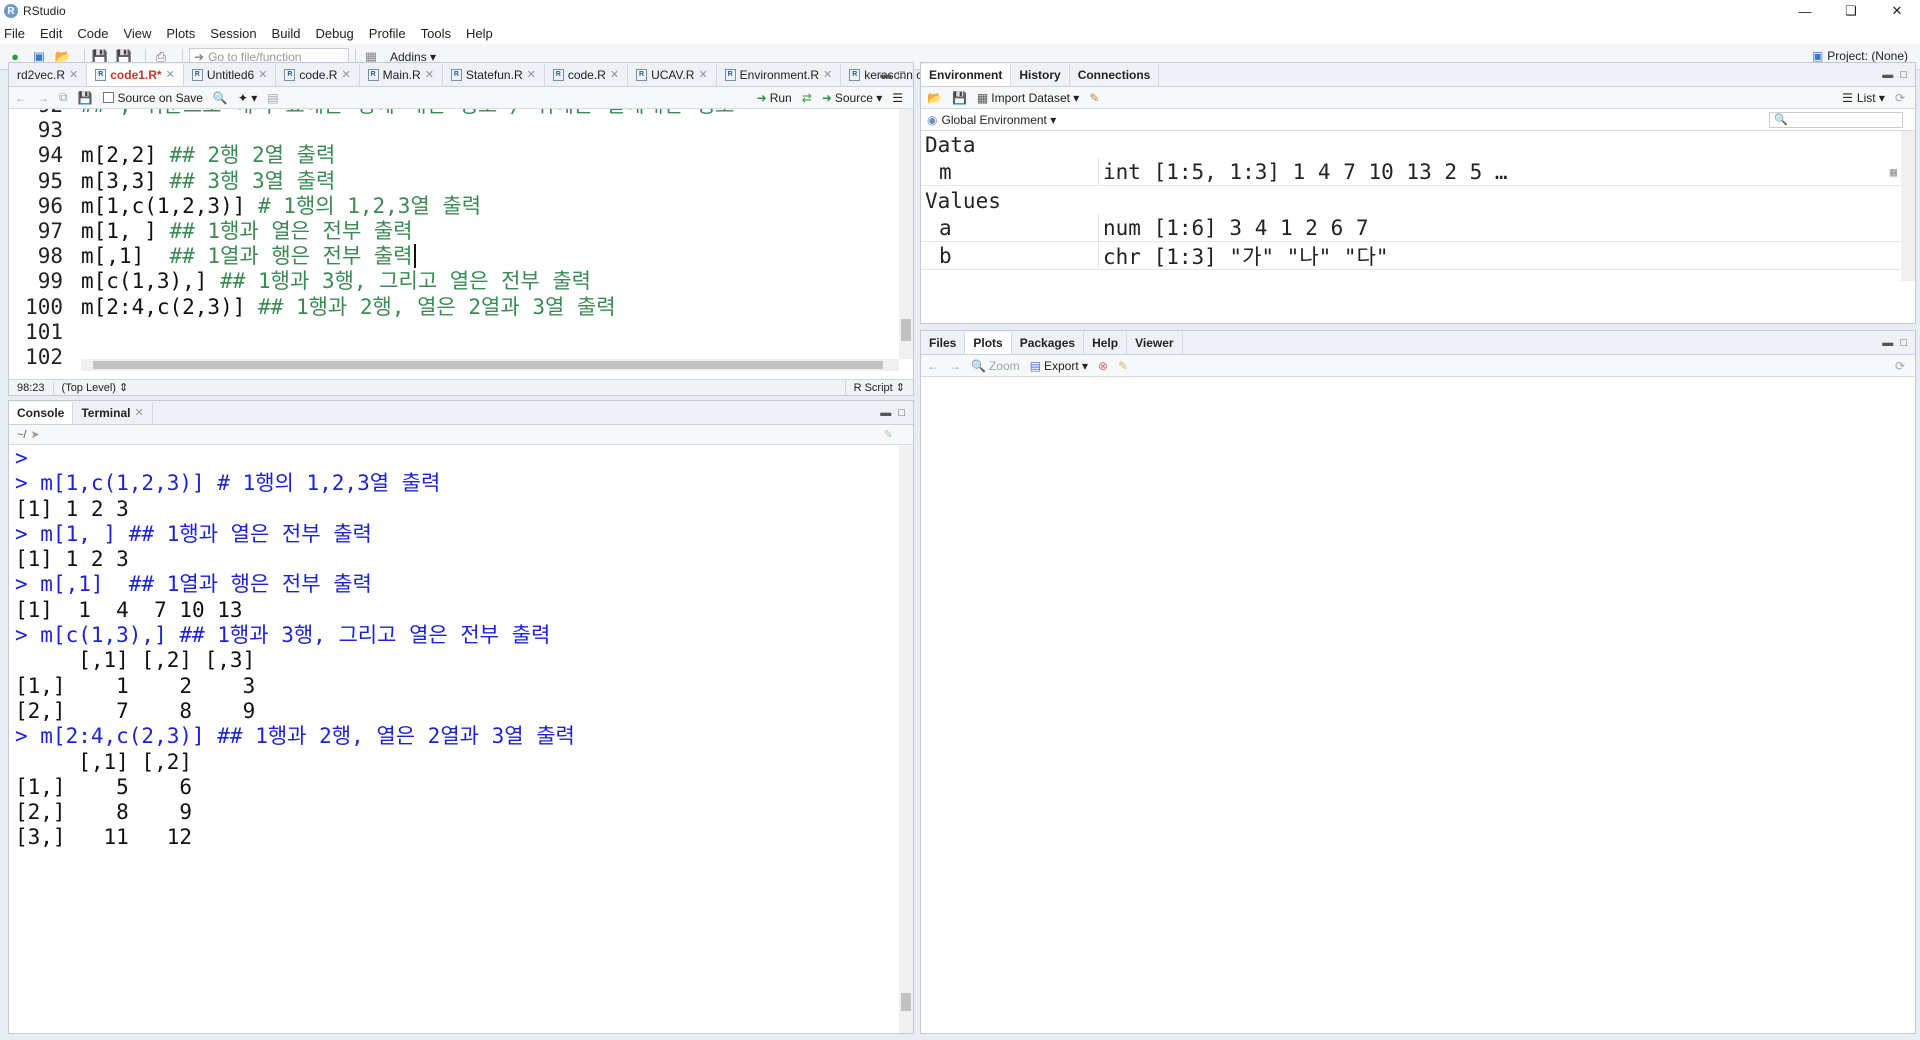 This screenshot has width=1920, height=1040. What do you see at coordinates (41, 412) in the screenshot?
I see `tab-console: Console` at bounding box center [41, 412].